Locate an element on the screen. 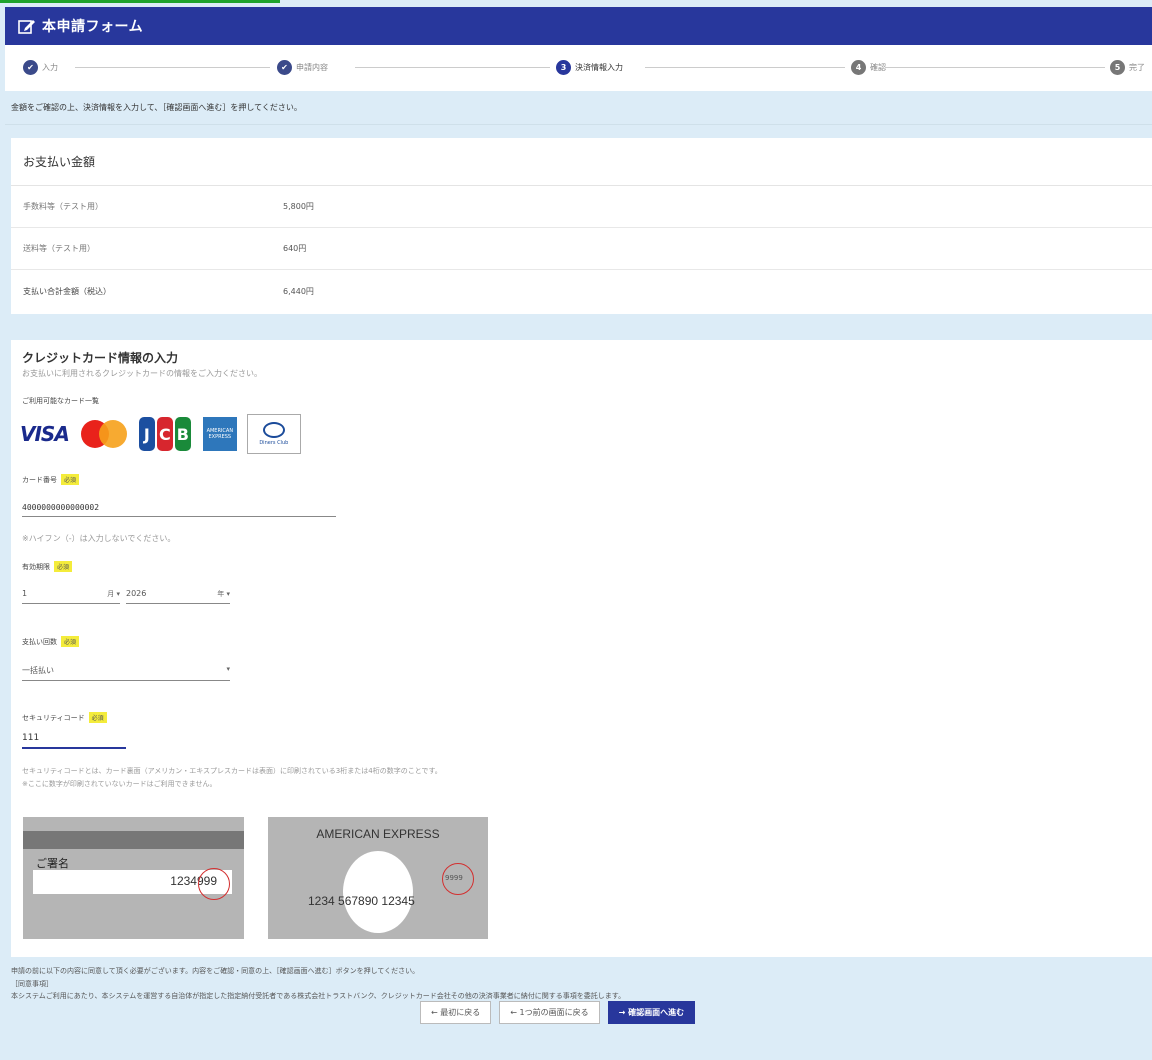 Image resolution: width=1152 pixels, height=1060 pixels. security-code-label: セキュリティコード 必須 is located at coordinates (64, 717).